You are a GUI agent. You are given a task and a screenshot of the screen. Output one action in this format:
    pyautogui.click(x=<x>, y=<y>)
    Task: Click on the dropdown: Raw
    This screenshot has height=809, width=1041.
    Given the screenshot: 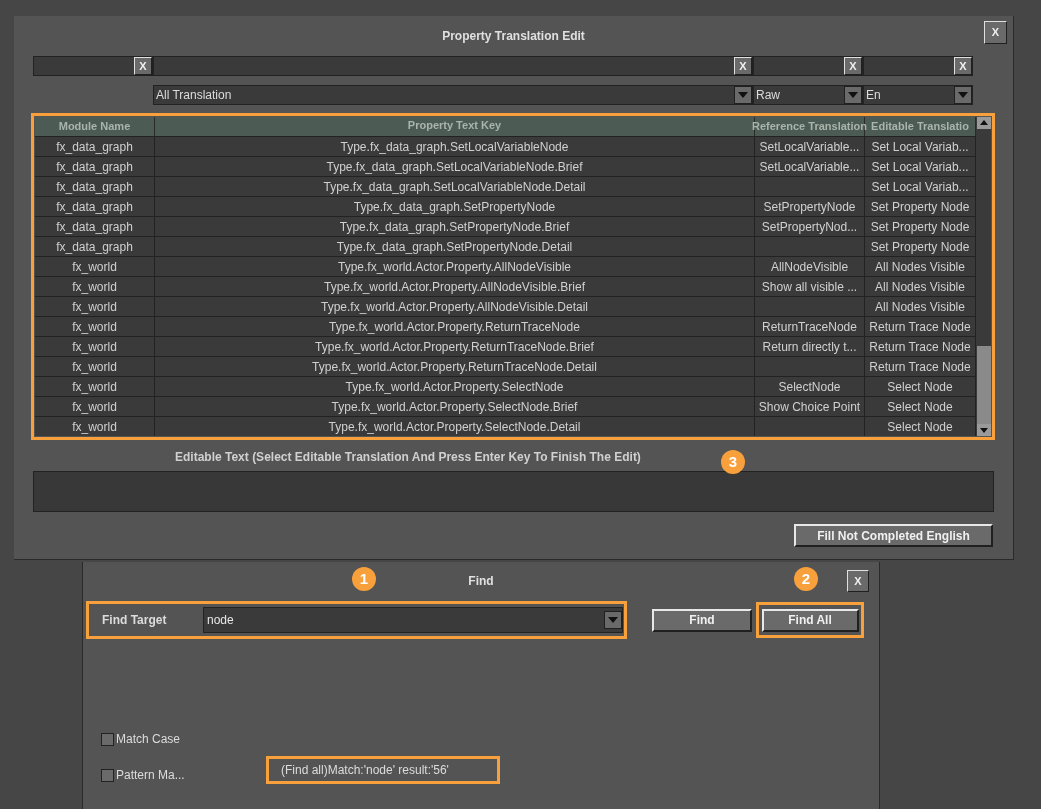 What is the action you would take?
    pyautogui.click(x=808, y=95)
    